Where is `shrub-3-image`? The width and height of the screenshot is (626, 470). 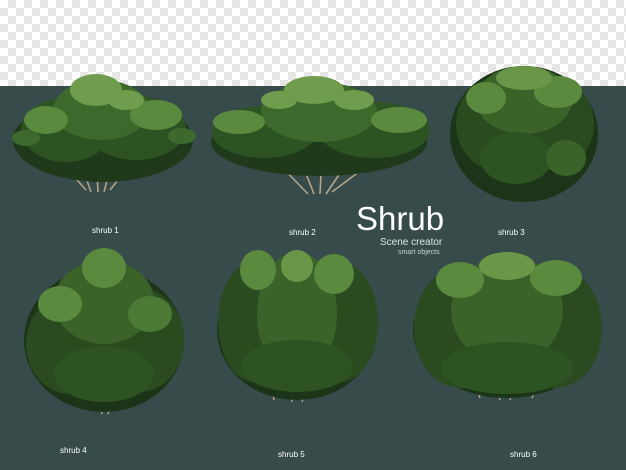
shrub-3-image is located at coordinates (524, 134).